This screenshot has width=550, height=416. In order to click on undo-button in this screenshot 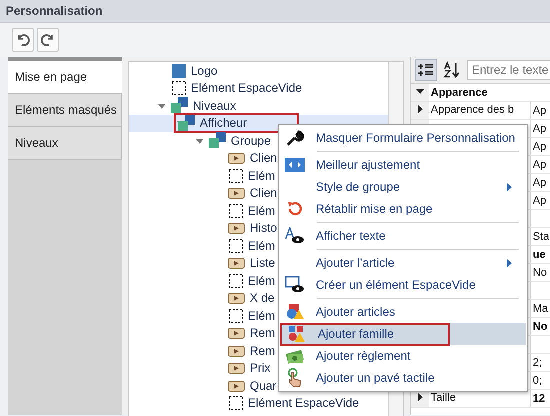, I will do `click(23, 40)`.